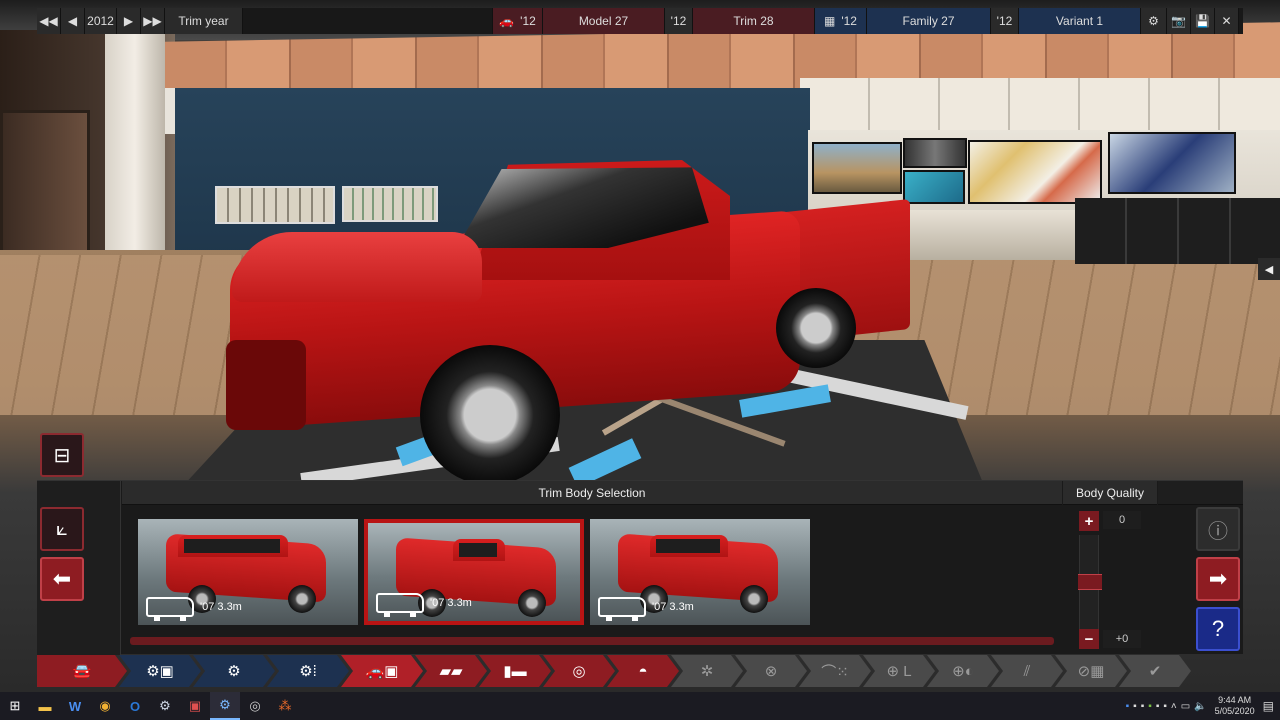 This screenshot has width=1280, height=720. Describe the element at coordinates (275, 205) in the screenshot. I see `tool-board` at that location.